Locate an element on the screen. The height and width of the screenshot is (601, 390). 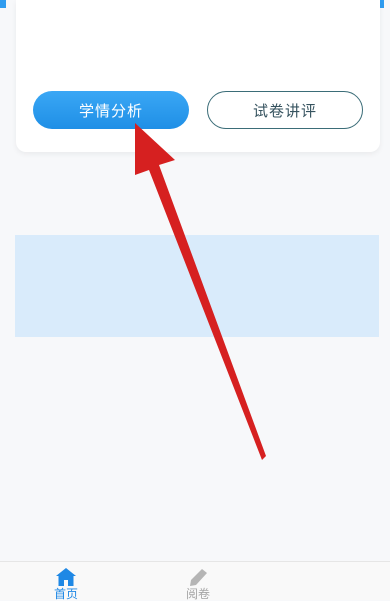
tab-review: 阅卷 is located at coordinates (198, 584).